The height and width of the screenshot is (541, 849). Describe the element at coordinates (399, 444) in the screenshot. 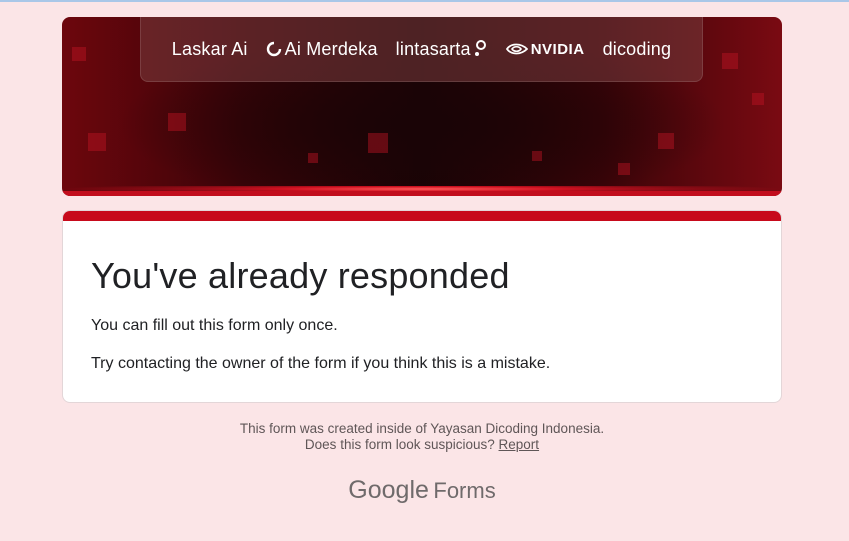

I see `suspicious-text: Does this form look suspicious?` at that location.